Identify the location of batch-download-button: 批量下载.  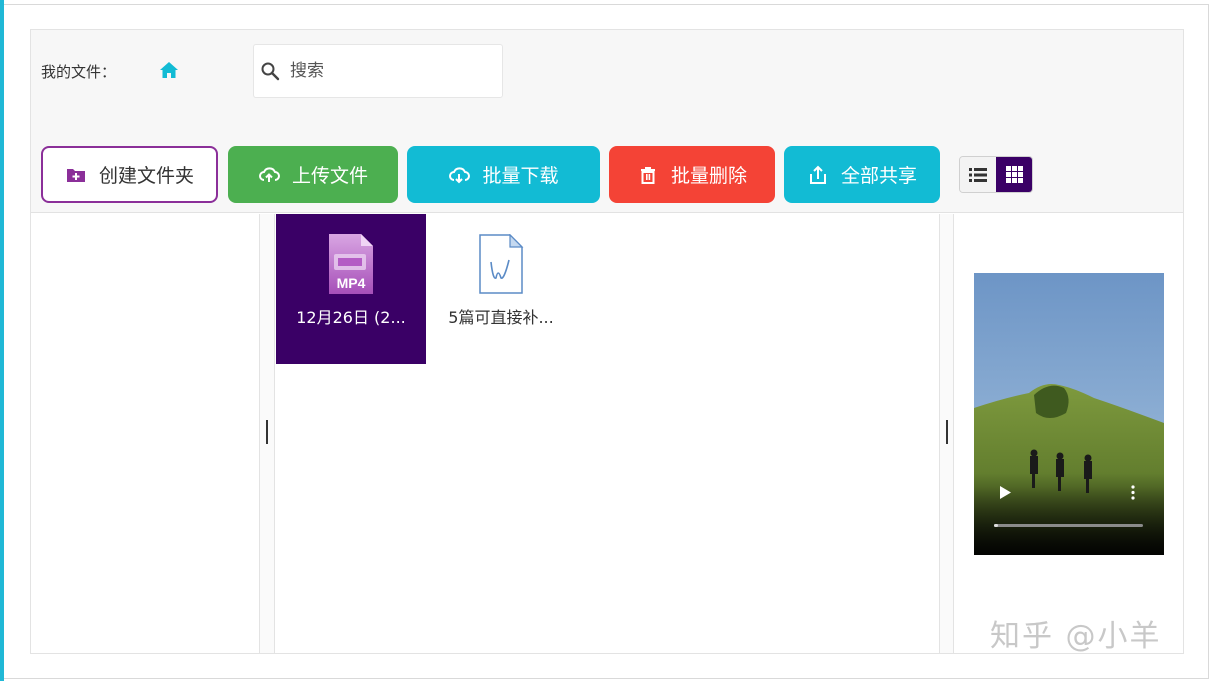
(503, 174).